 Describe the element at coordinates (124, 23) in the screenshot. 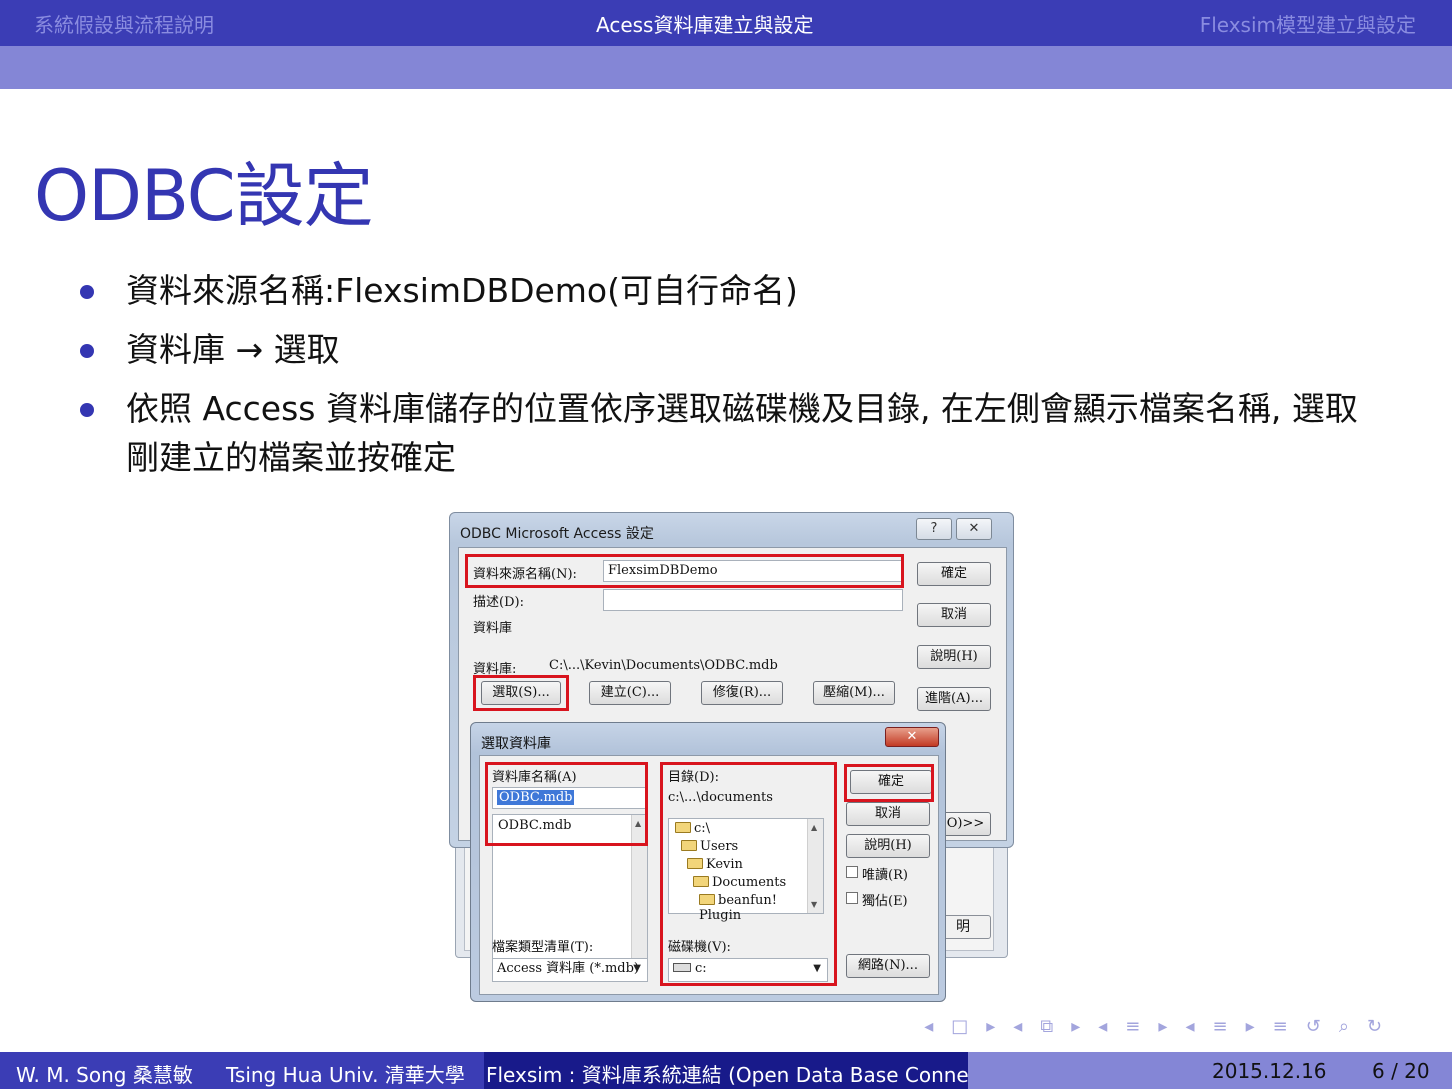

I see `header-section-1: 系統假設與流程說明` at that location.